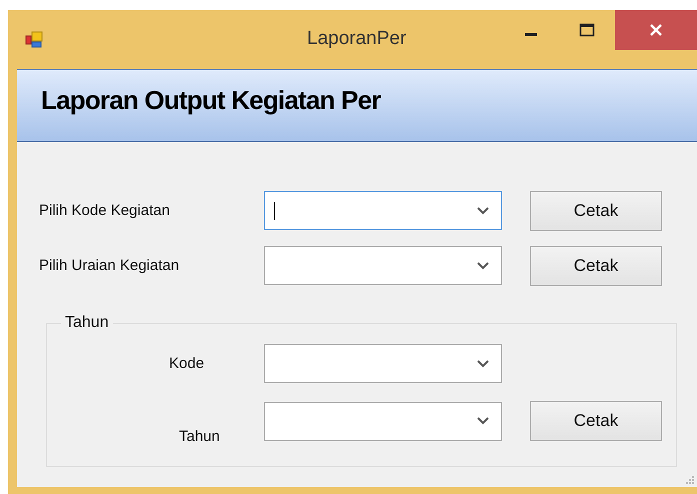 The height and width of the screenshot is (494, 697). What do you see at coordinates (690, 480) in the screenshot?
I see `resize-grip-icon` at bounding box center [690, 480].